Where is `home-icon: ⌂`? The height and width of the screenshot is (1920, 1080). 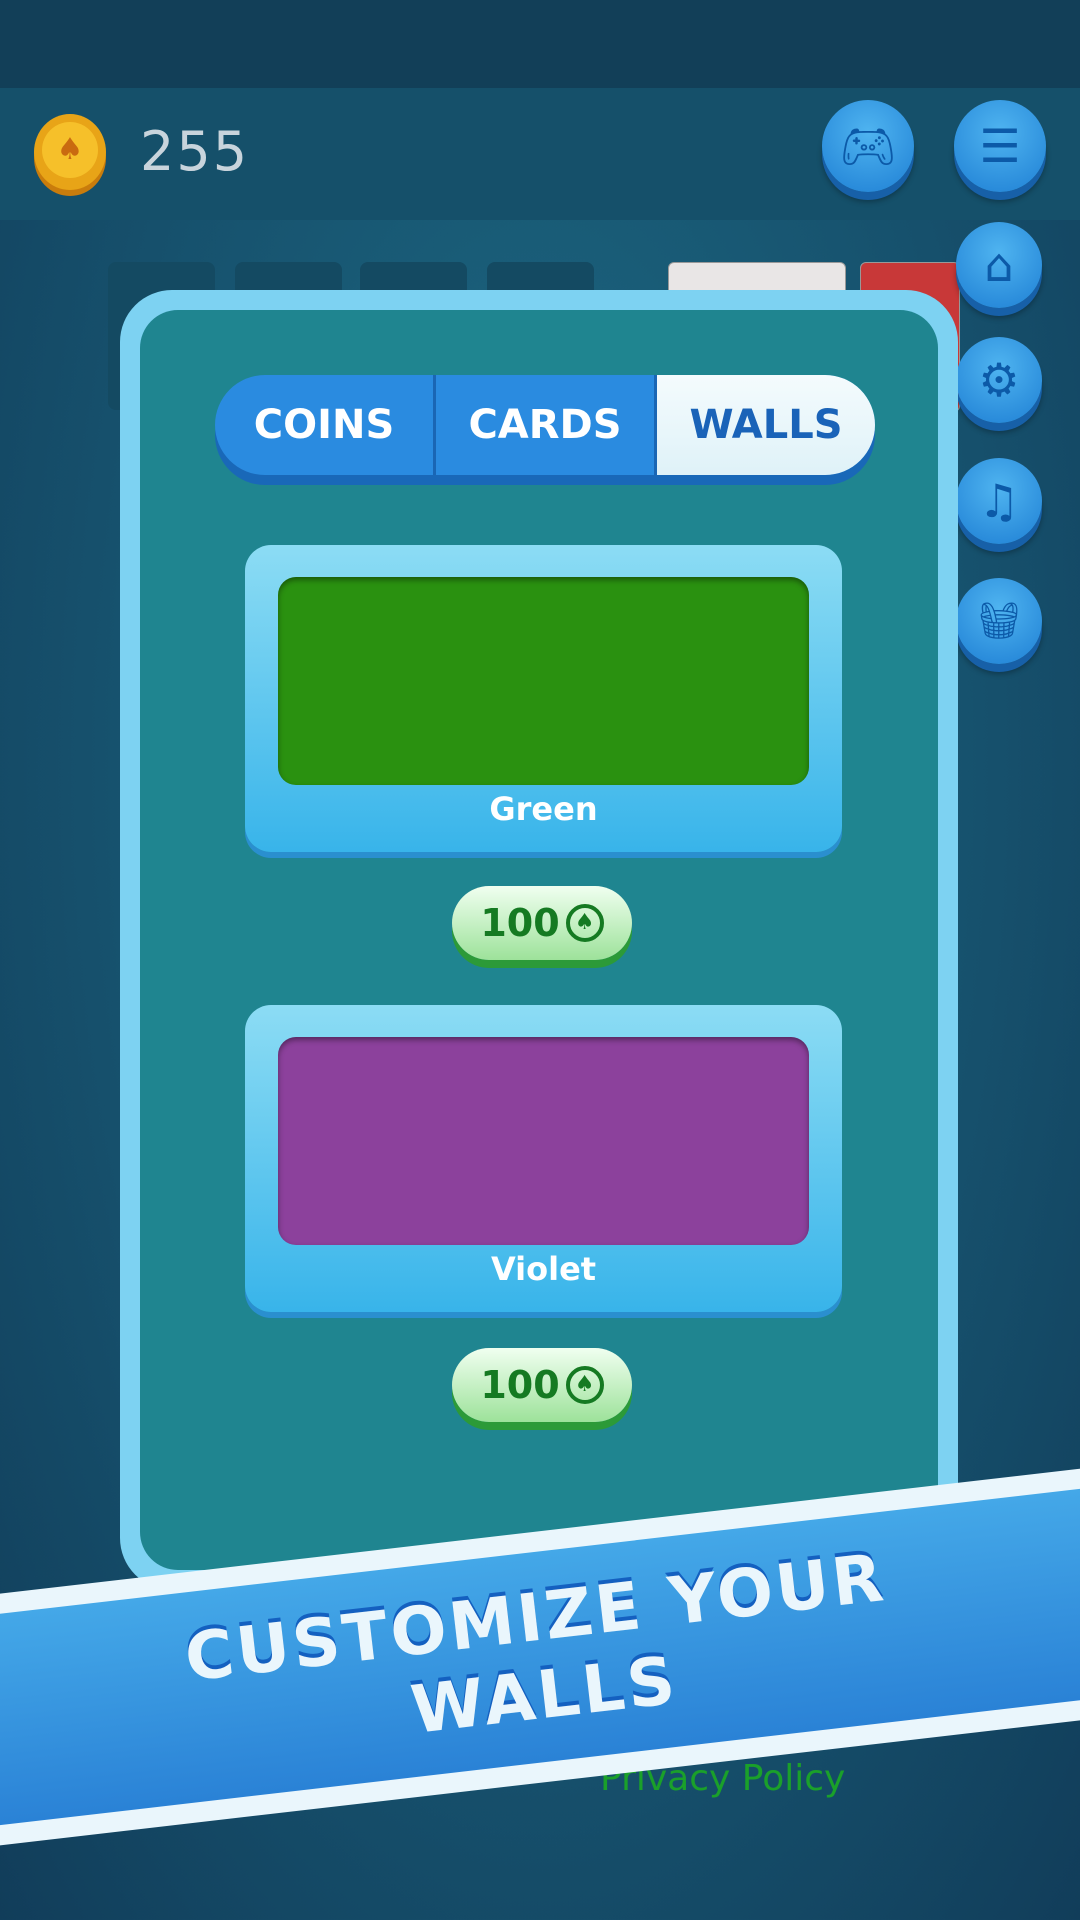 home-icon: ⌂ is located at coordinates (999, 265).